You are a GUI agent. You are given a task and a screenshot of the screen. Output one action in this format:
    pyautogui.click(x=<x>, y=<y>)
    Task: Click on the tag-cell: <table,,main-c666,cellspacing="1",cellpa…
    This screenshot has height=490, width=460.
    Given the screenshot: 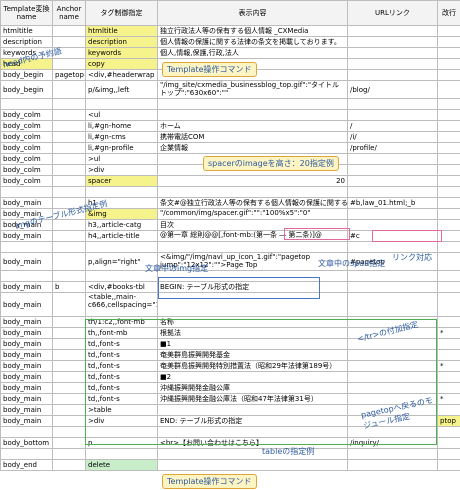 What is the action you would take?
    pyautogui.click(x=121, y=304)
    